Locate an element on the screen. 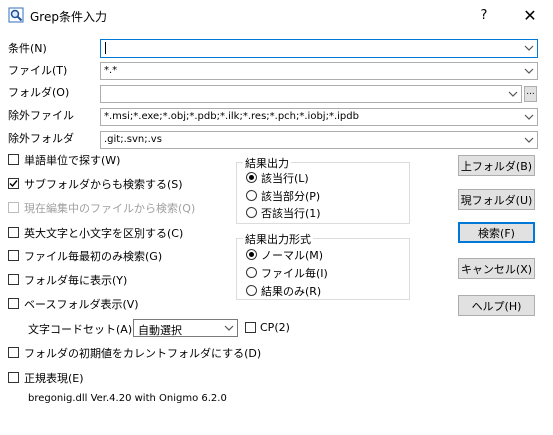 Image resolution: width=553 pixels, height=435 pixels. radio-matching-line is located at coordinates (251, 177).